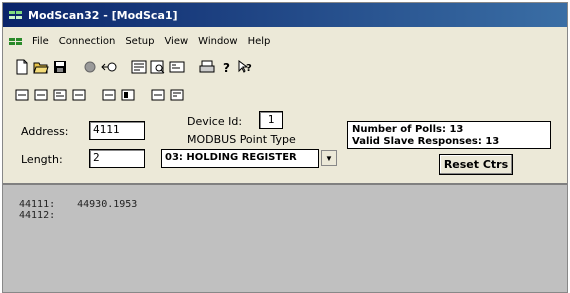  I want to click on address-input: 4111, so click(117, 130).